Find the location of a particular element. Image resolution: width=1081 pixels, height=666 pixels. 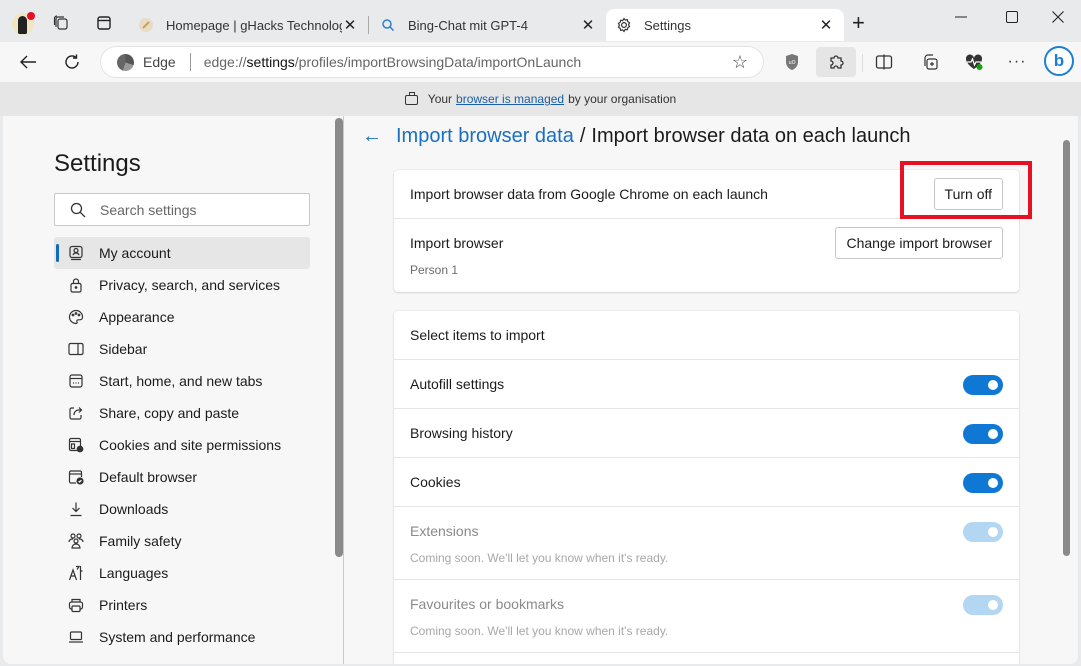

tab-divider is located at coordinates (368, 25).